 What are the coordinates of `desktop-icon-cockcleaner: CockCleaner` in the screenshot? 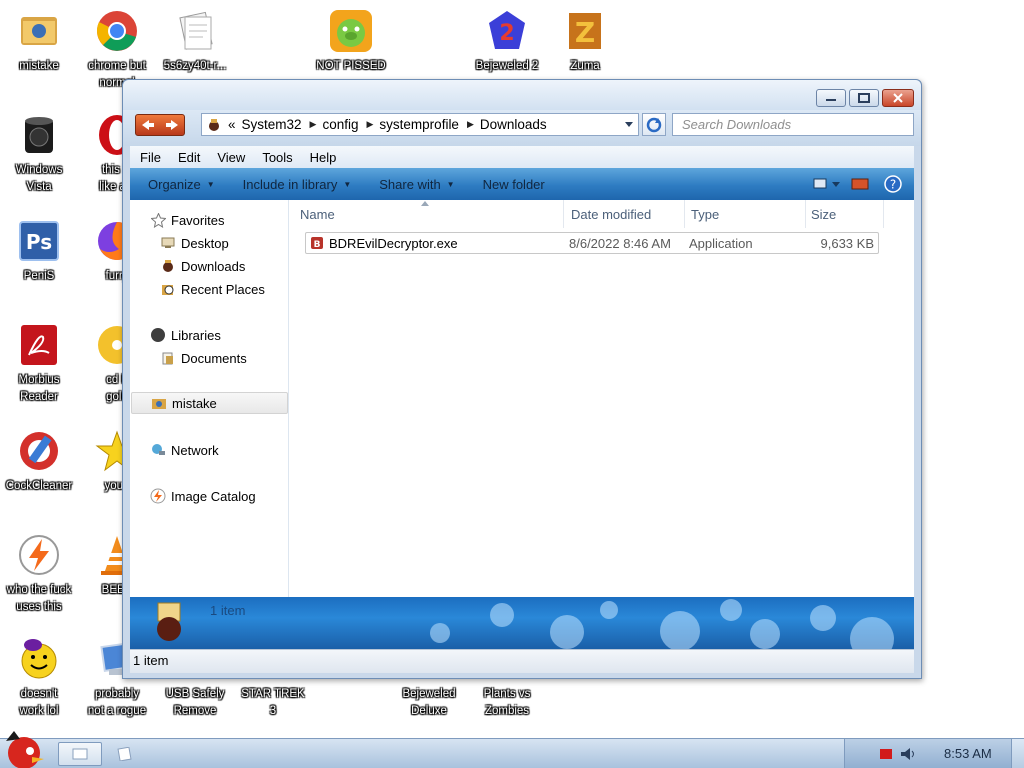 It's located at (39, 461).